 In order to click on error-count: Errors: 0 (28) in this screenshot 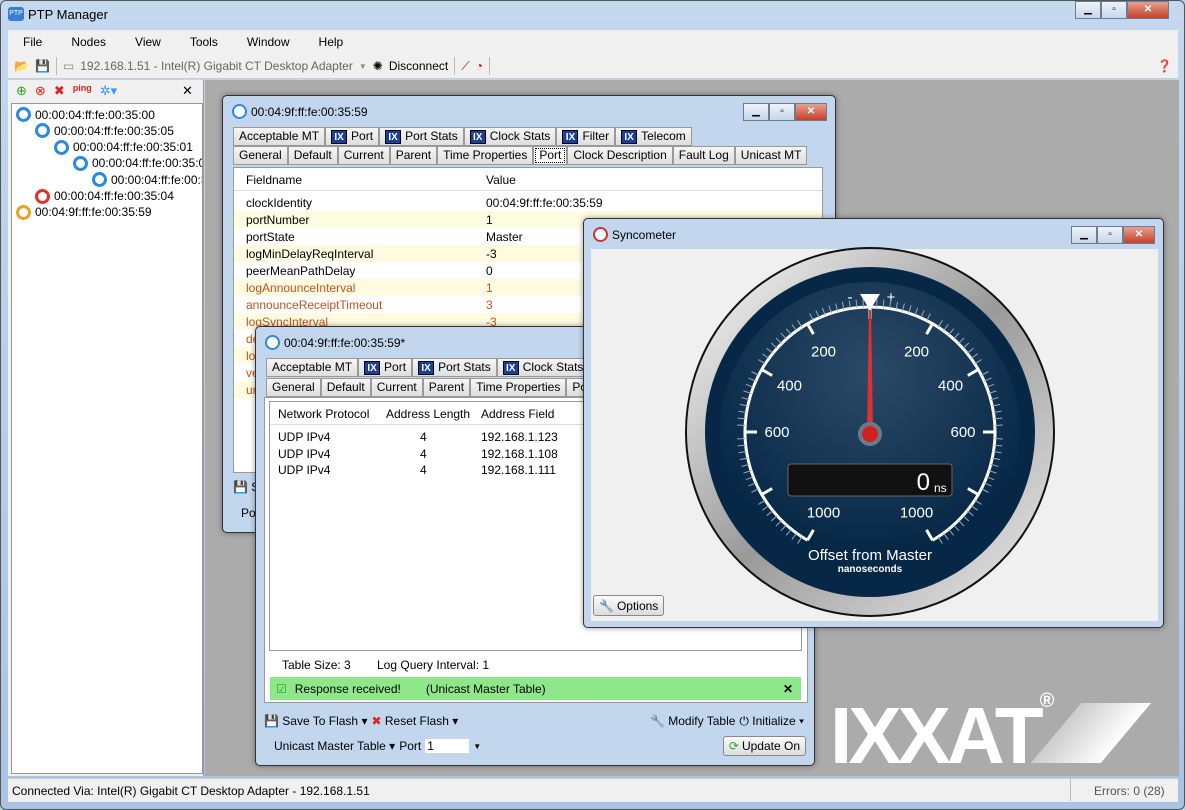, I will do `click(1129, 791)`.